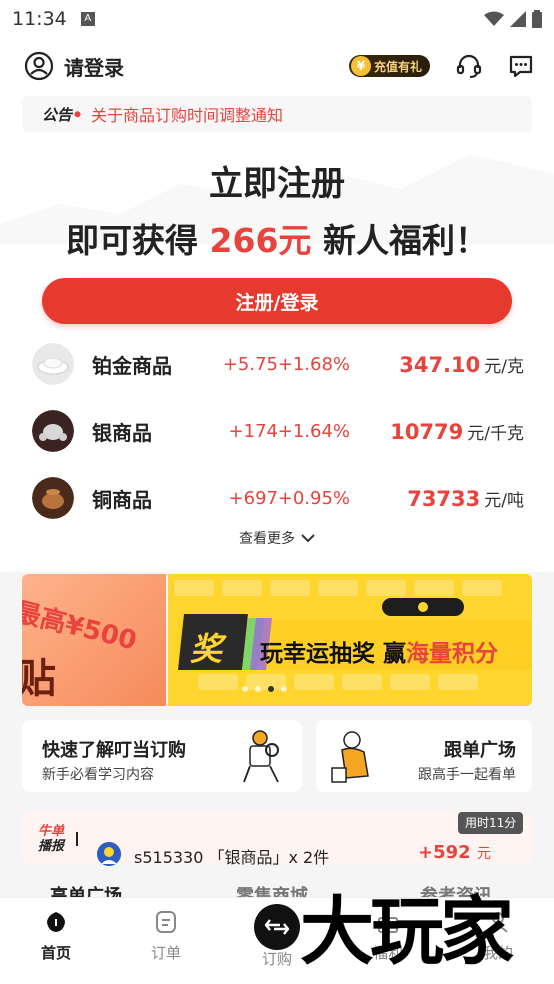  Describe the element at coordinates (260, 240) in the screenshot. I see `register-bonus-amount: 266元` at that location.